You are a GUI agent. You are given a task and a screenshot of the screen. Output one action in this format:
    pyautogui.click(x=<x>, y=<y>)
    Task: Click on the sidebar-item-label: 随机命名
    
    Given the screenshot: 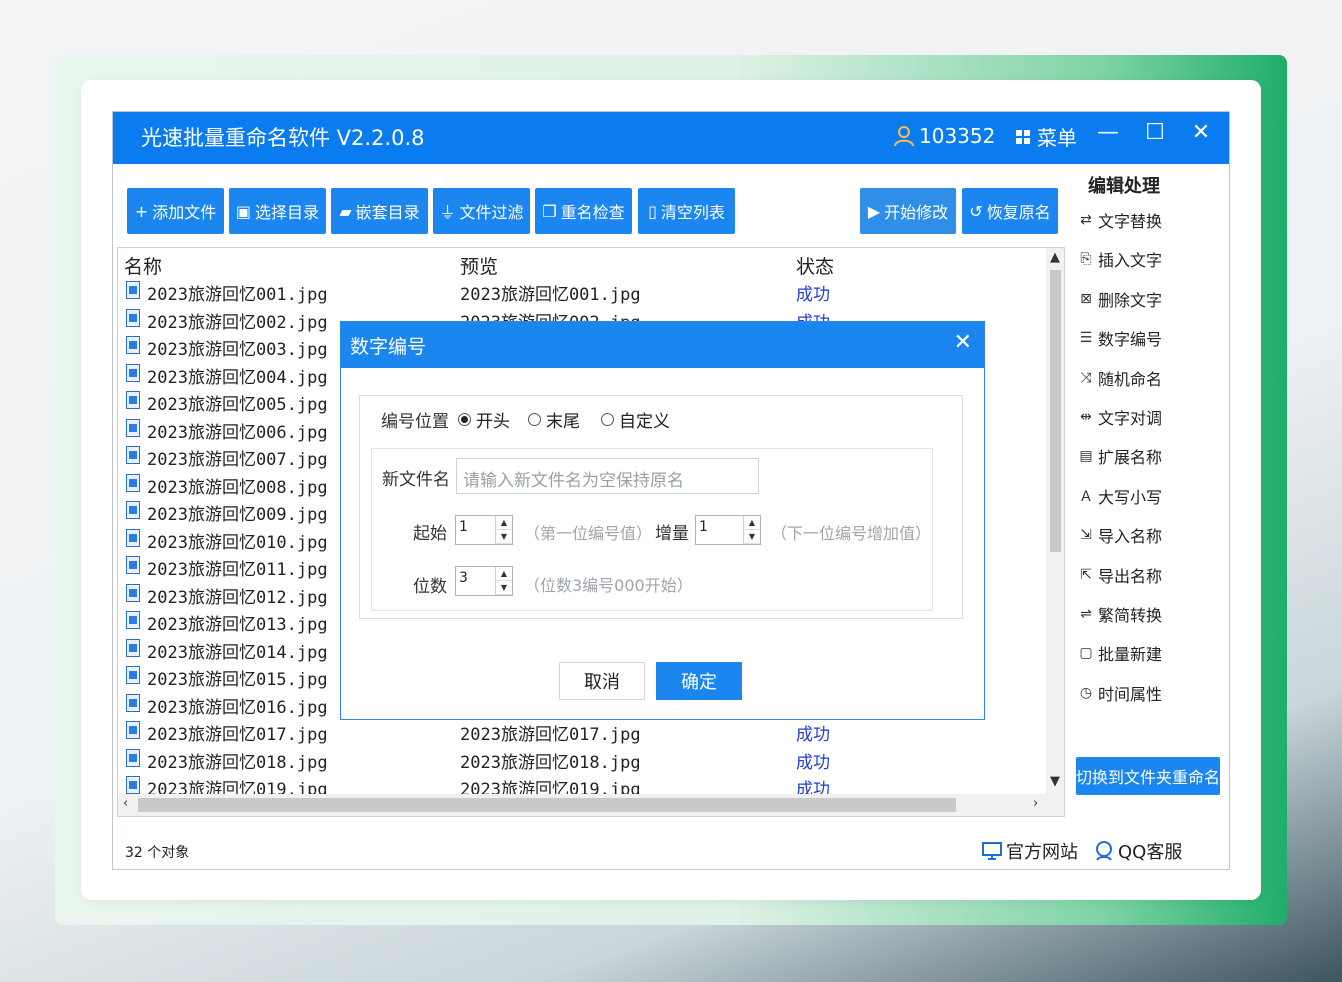 What is the action you would take?
    pyautogui.click(x=1130, y=379)
    